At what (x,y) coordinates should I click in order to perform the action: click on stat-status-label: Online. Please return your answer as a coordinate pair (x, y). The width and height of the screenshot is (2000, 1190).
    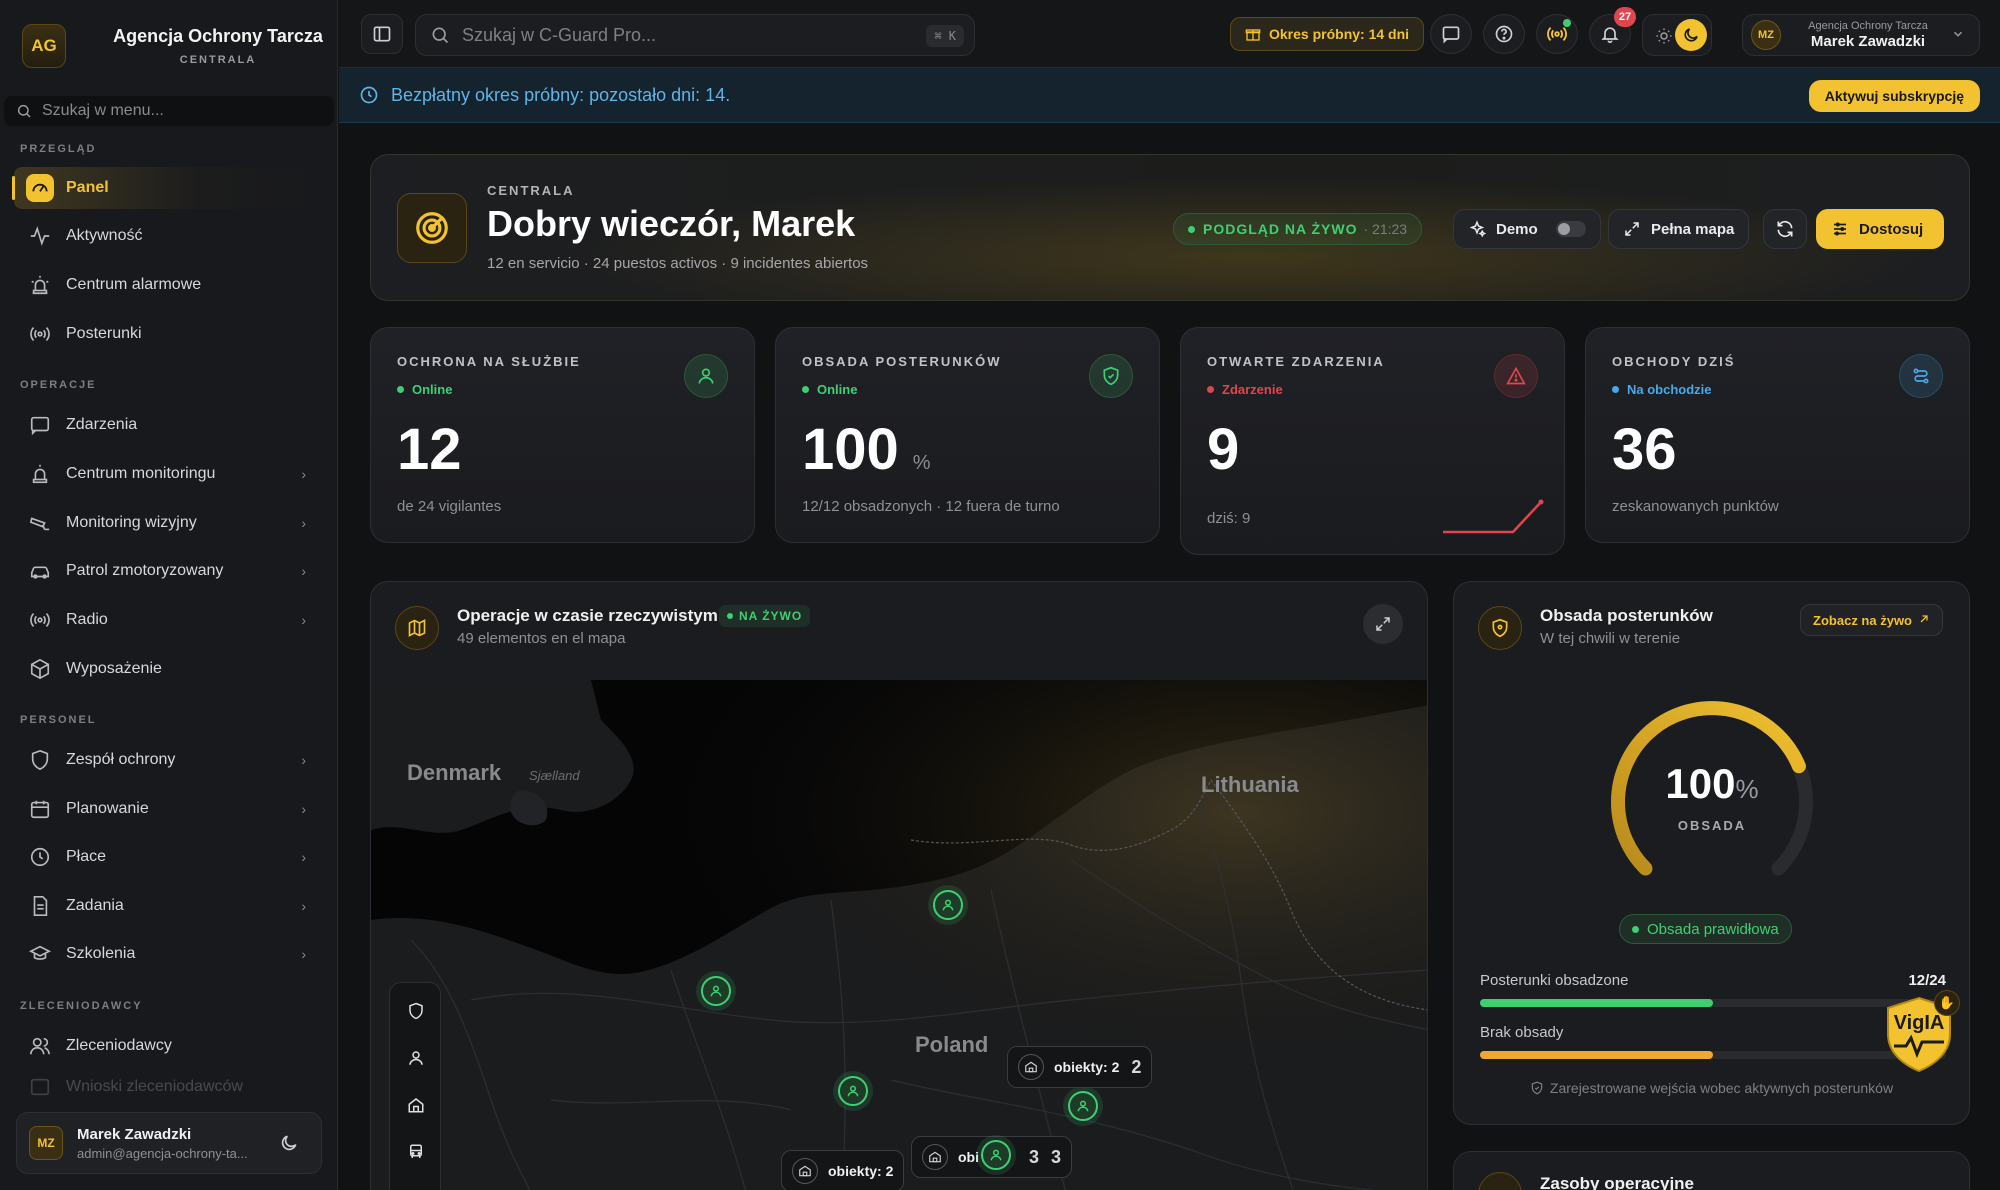
    Looking at the image, I should click on (837, 389).